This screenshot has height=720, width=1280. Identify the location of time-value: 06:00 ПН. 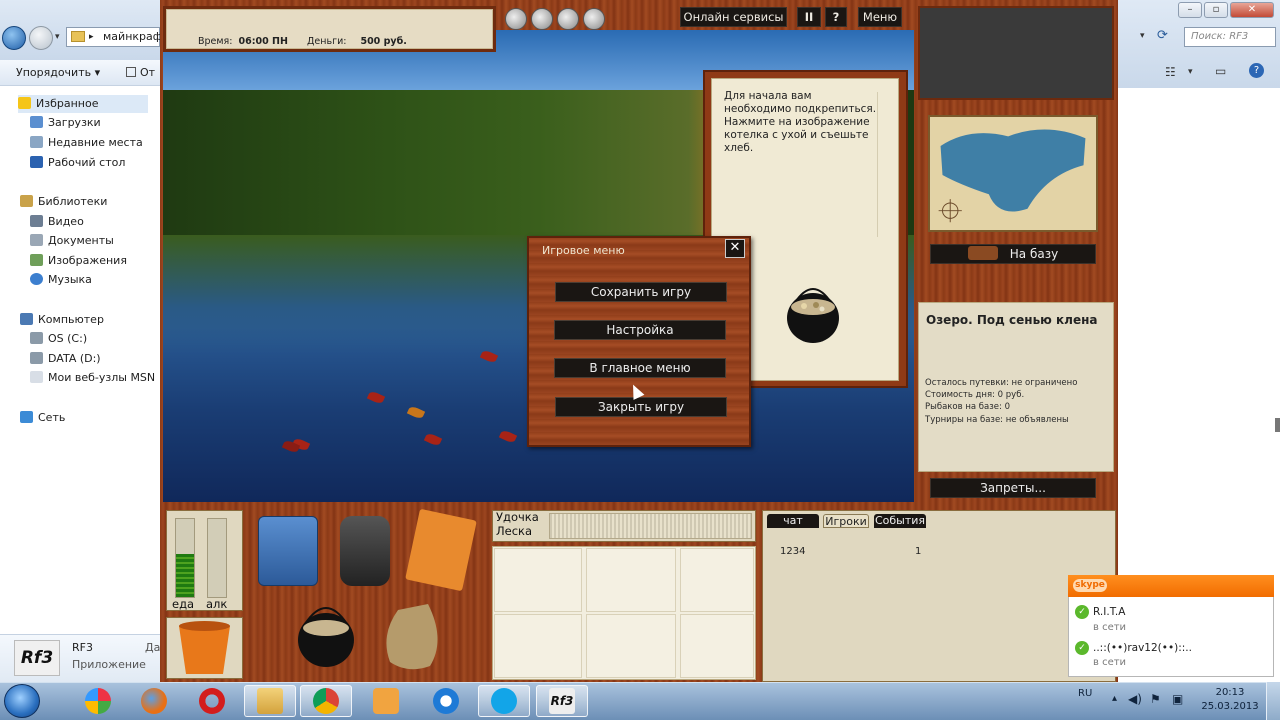
(263, 41).